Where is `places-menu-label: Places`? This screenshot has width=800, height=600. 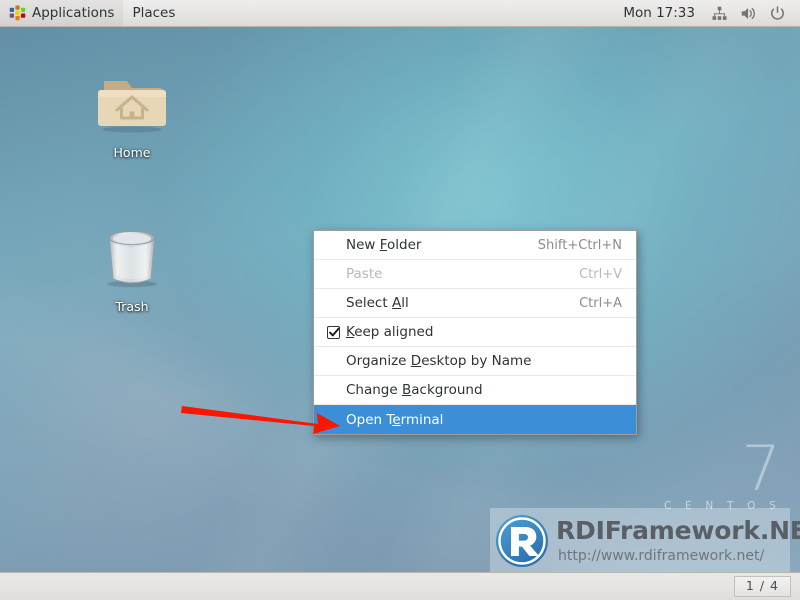
places-menu-label: Places is located at coordinates (154, 13).